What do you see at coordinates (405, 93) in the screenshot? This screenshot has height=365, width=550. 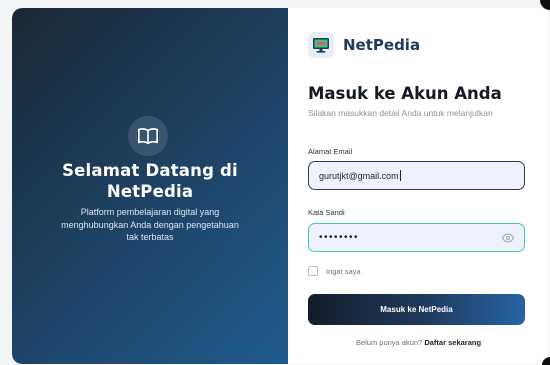 I see `form-heading: Masuk ke Akun Anda` at bounding box center [405, 93].